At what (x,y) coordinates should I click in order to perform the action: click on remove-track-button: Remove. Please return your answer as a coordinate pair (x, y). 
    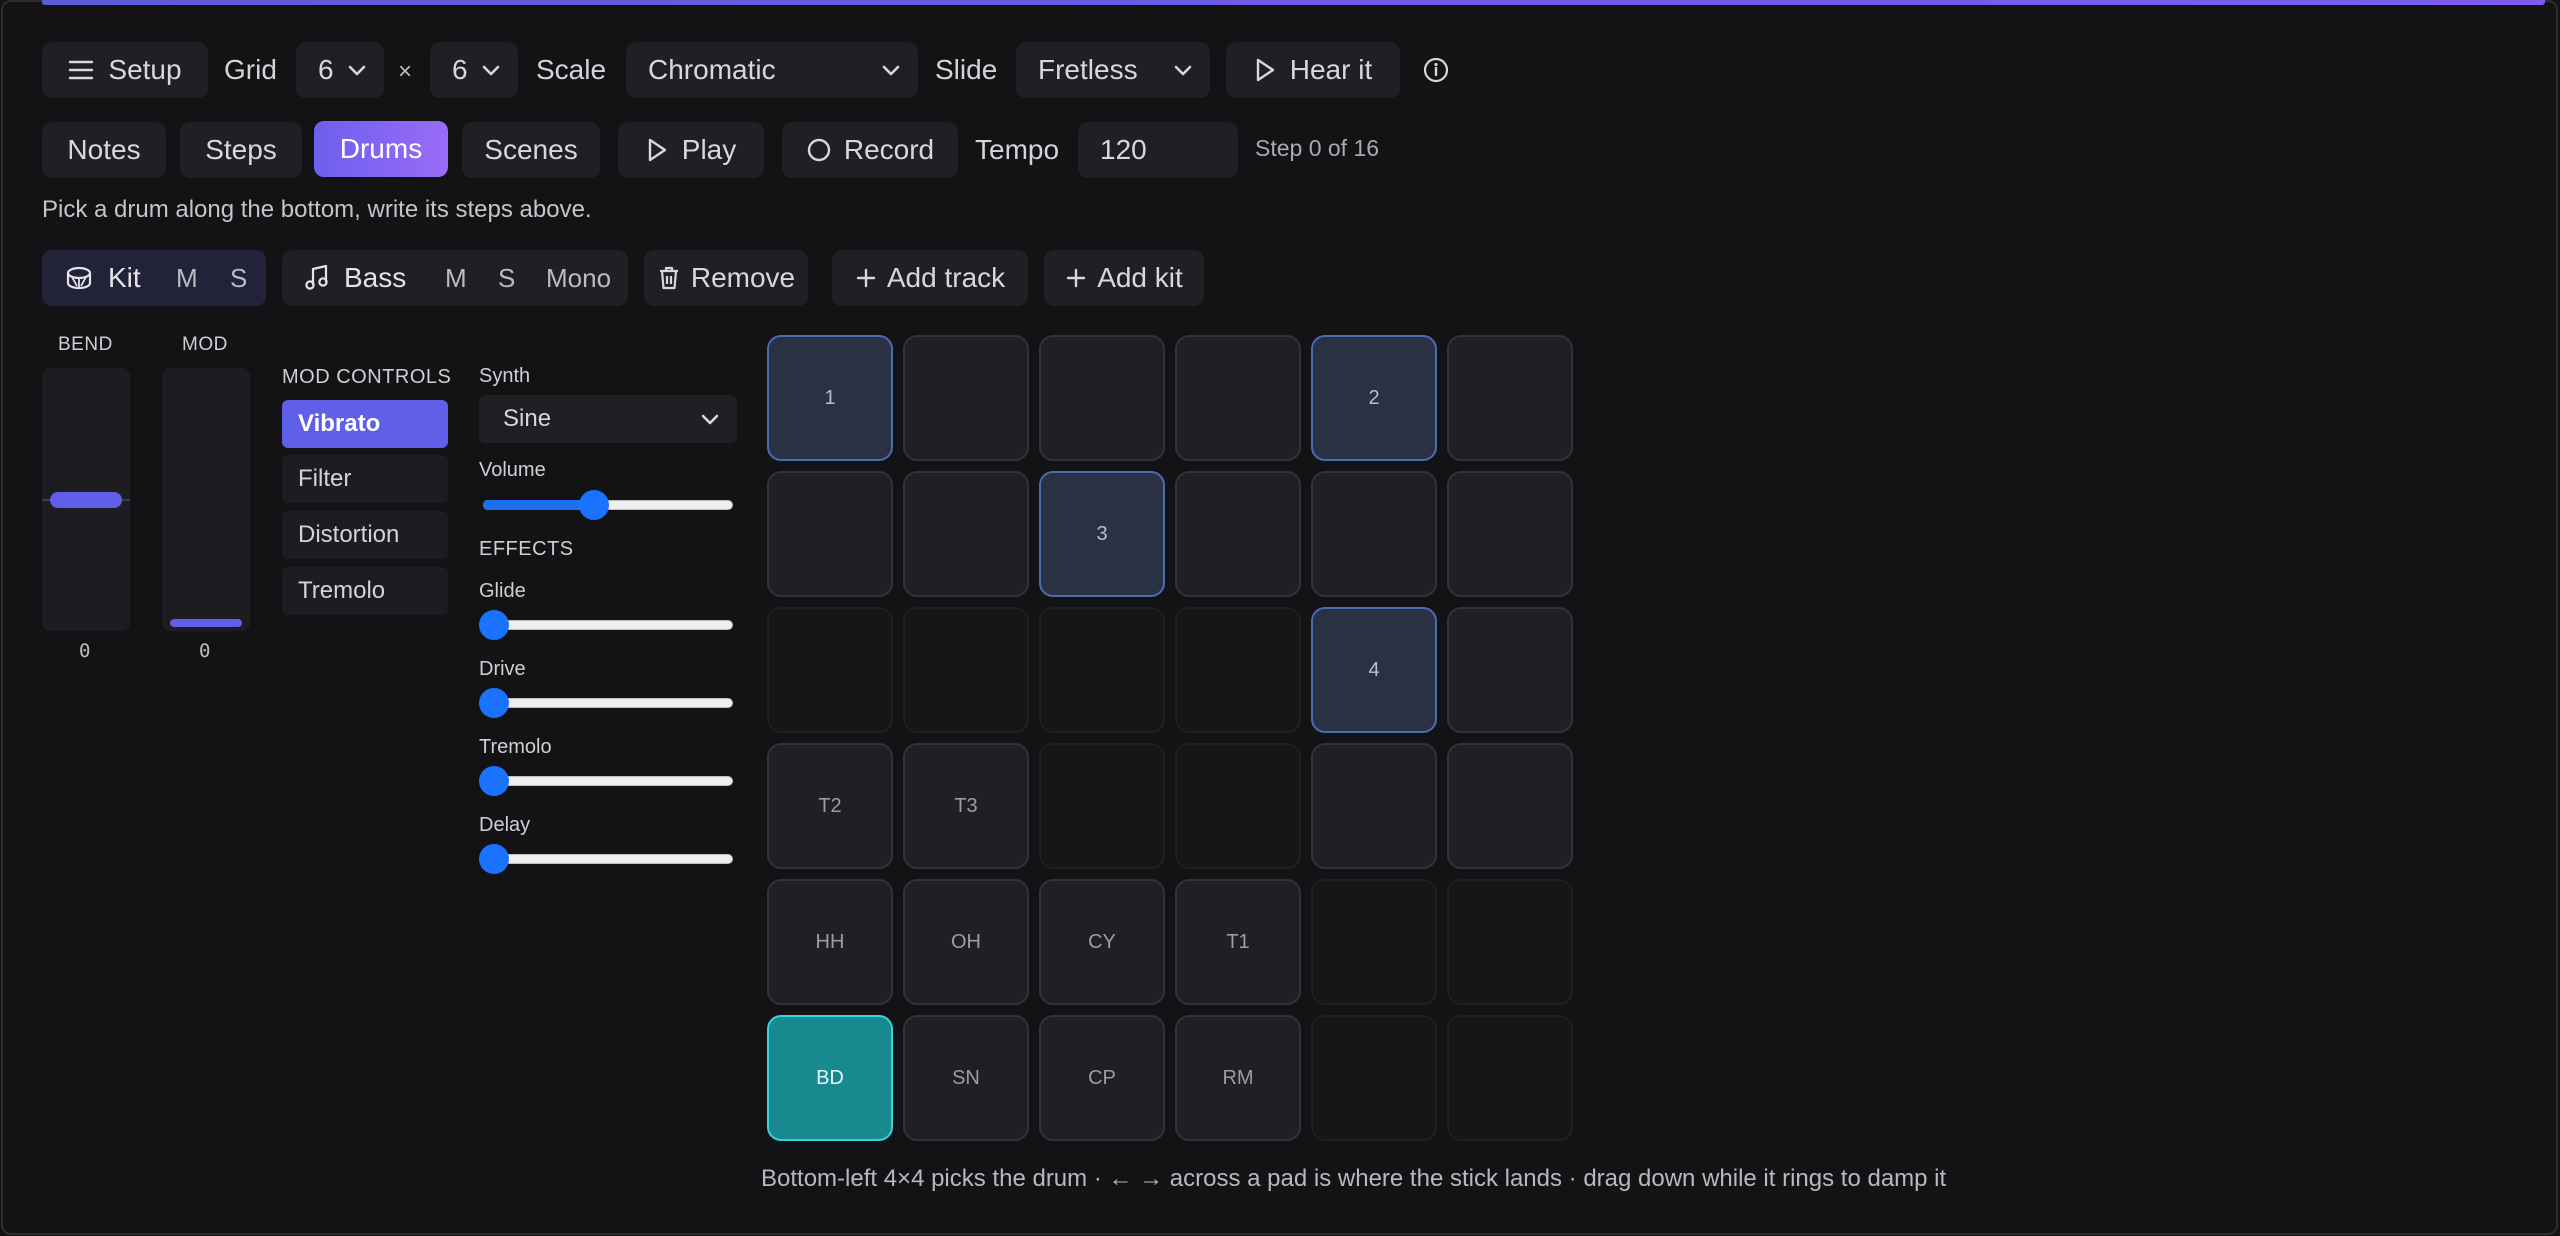
    Looking at the image, I should click on (726, 278).